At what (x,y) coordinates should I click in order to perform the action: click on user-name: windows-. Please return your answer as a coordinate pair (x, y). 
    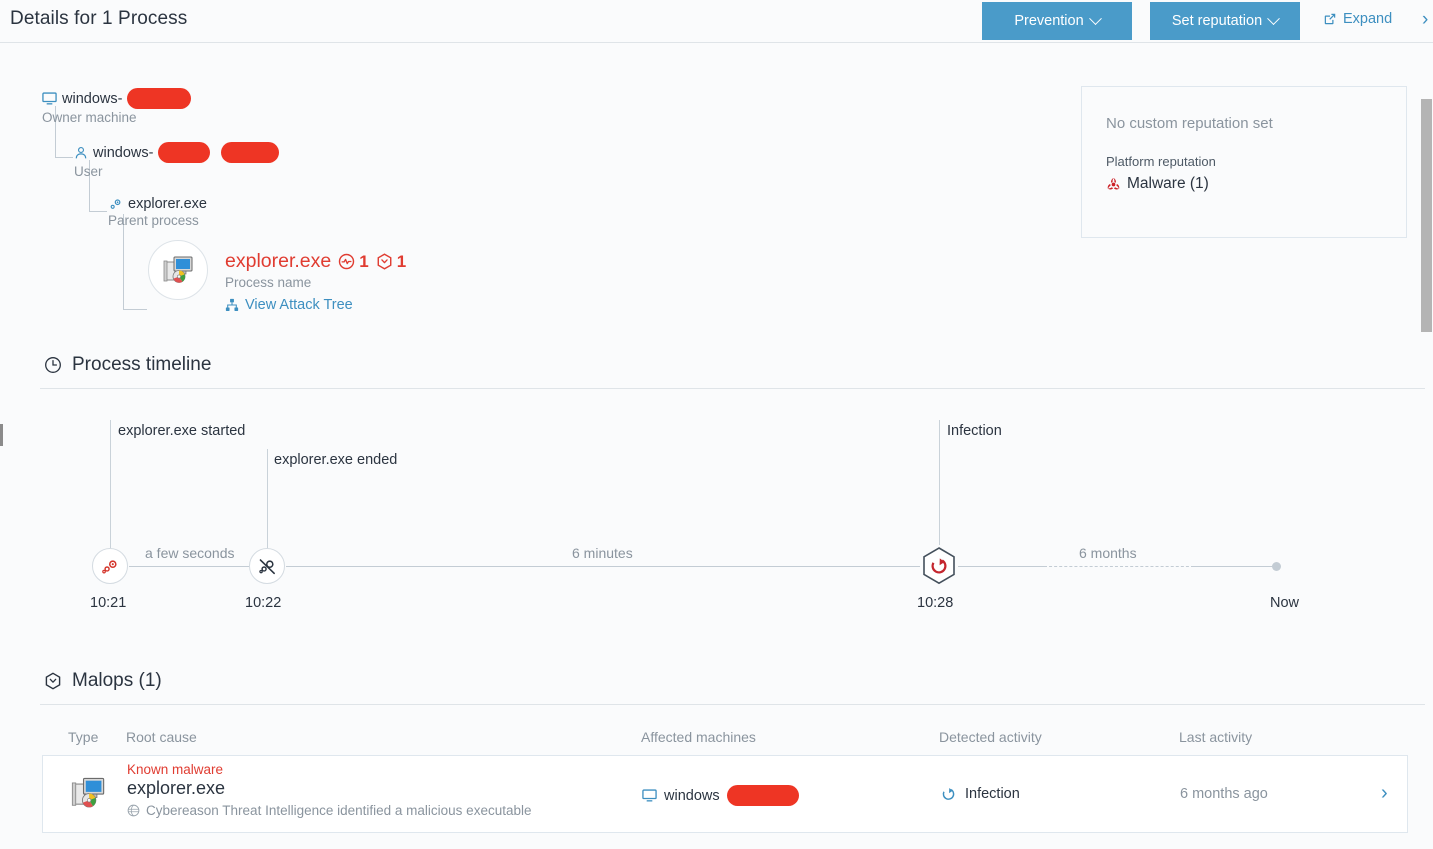
    Looking at the image, I should click on (123, 152).